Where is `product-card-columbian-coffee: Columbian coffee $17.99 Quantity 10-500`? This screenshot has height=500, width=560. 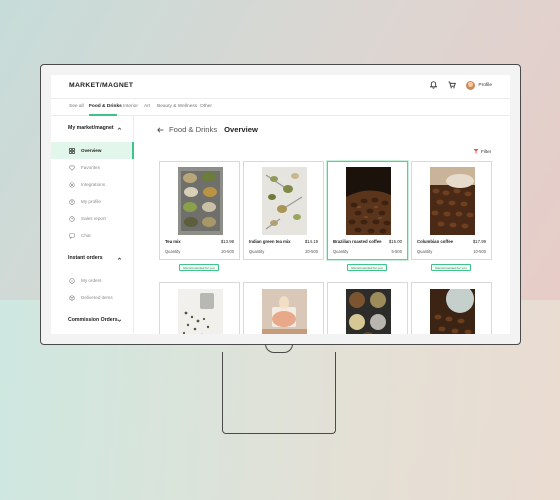
product-card-columbian-coffee: Columbian coffee $17.99 Quantity 10-500 is located at coordinates (451, 210).